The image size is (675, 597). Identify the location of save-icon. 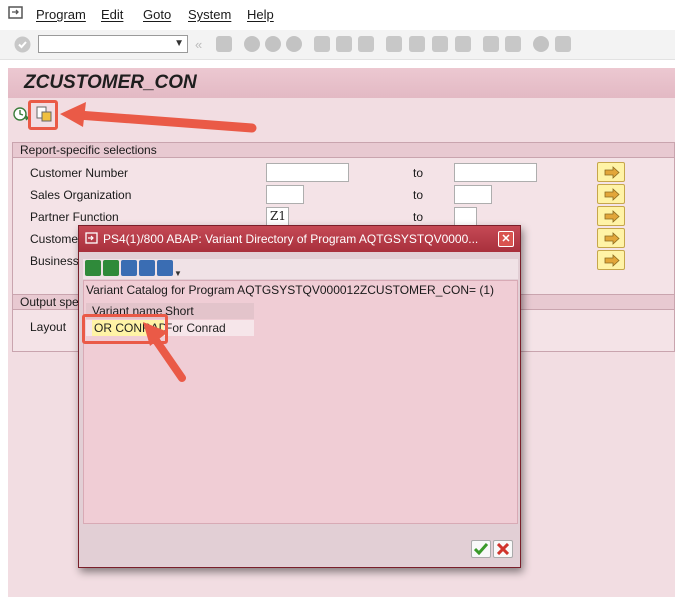
(224, 44).